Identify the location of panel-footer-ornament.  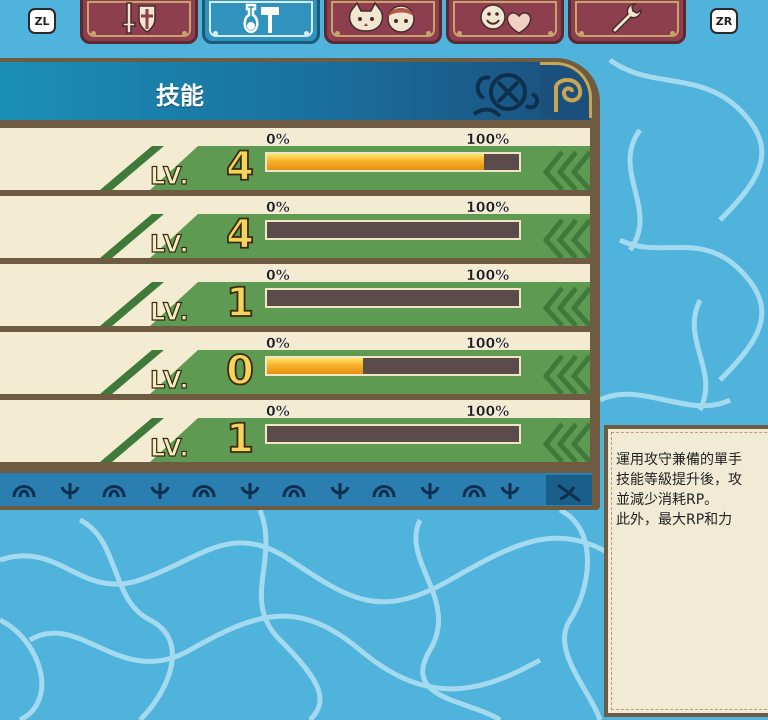
(296, 488).